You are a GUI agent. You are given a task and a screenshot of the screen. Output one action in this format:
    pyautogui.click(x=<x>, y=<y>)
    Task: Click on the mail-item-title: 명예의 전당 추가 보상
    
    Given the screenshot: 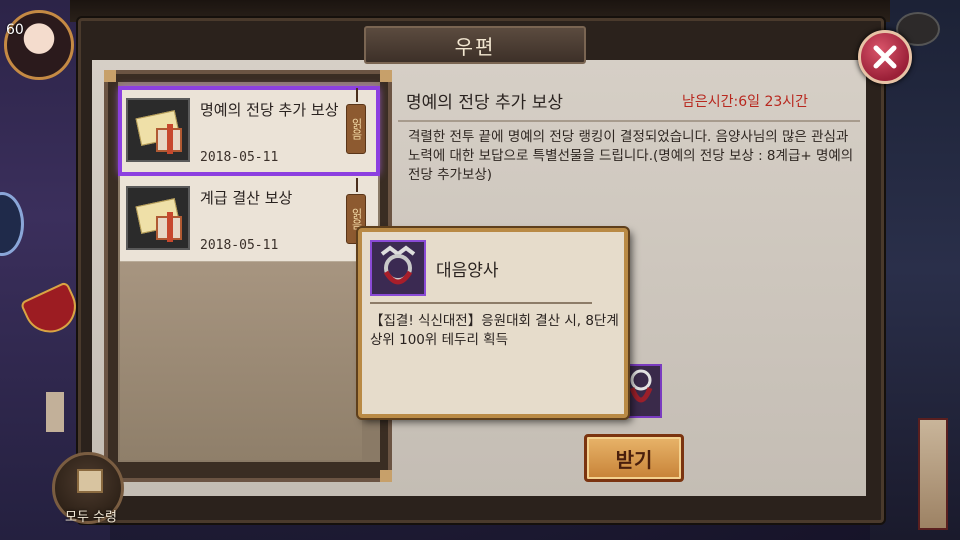 What is the action you would take?
    pyautogui.click(x=269, y=110)
    